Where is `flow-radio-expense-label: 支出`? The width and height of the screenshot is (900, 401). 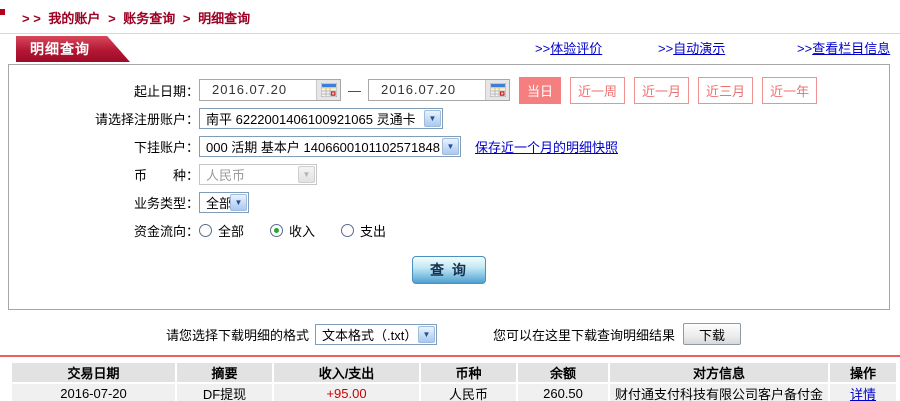
flow-radio-expense-label: 支出 is located at coordinates (373, 231).